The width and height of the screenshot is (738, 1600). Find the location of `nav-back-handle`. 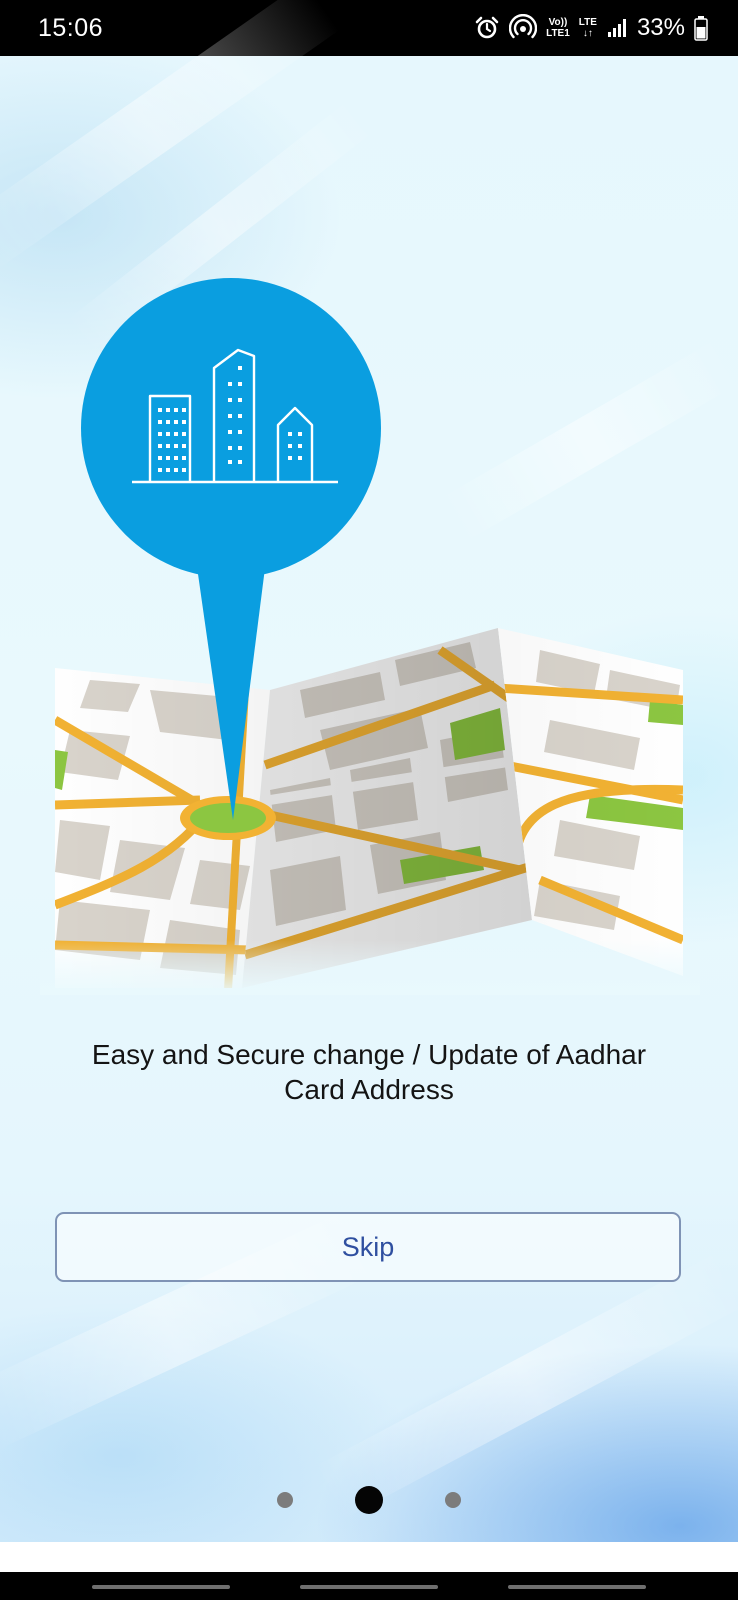

nav-back-handle is located at coordinates (577, 1587).